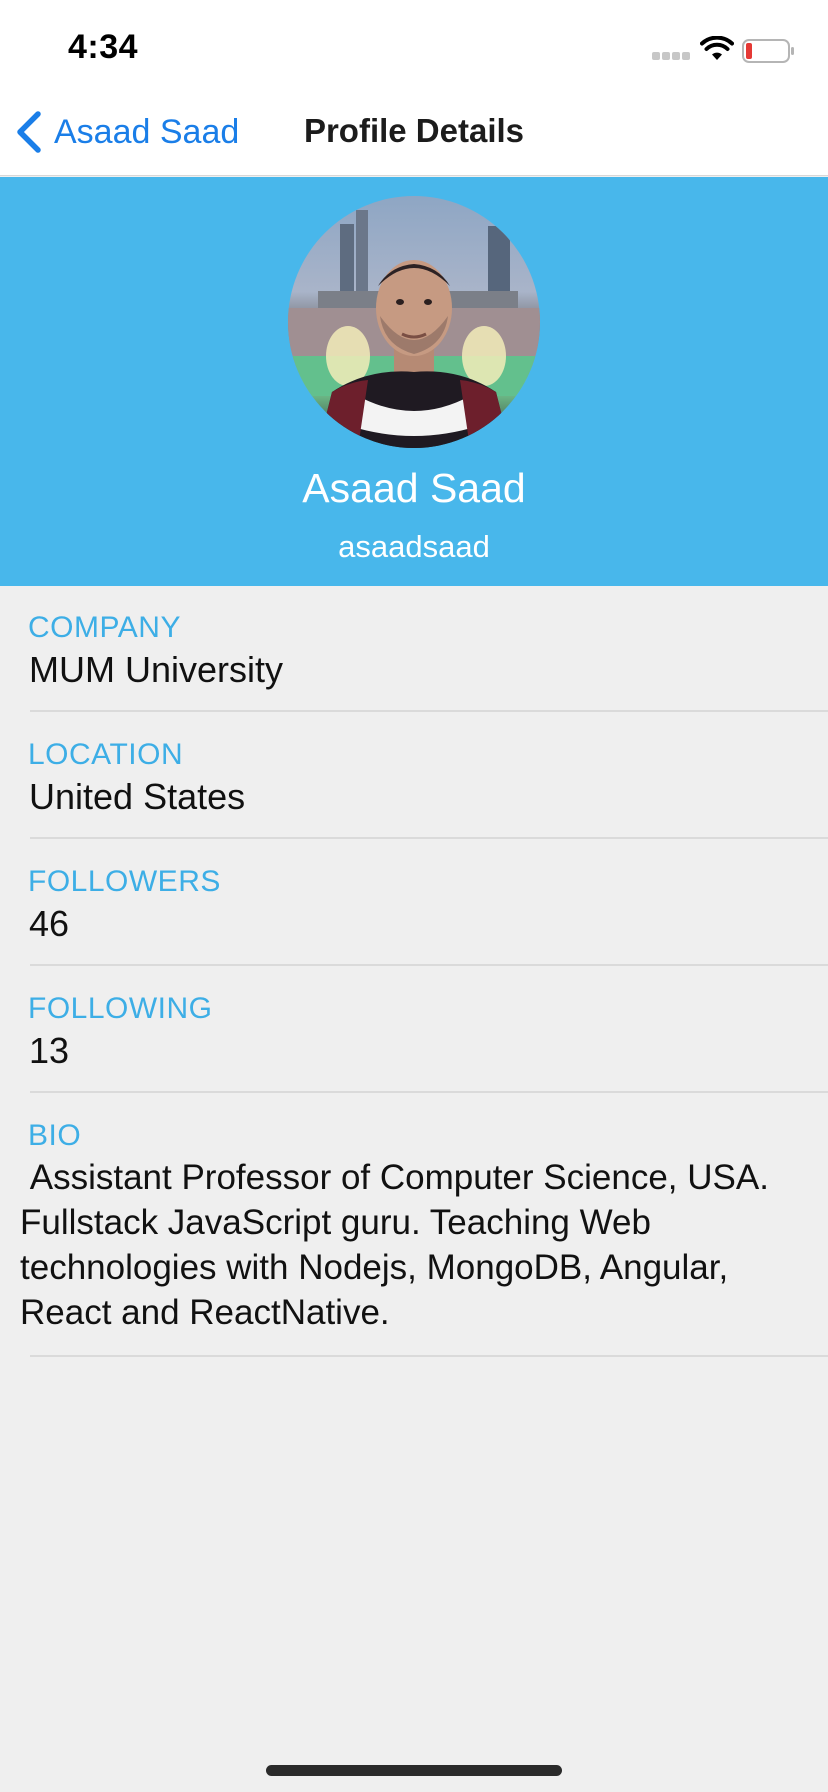  I want to click on company-value: MUM University, so click(156, 669).